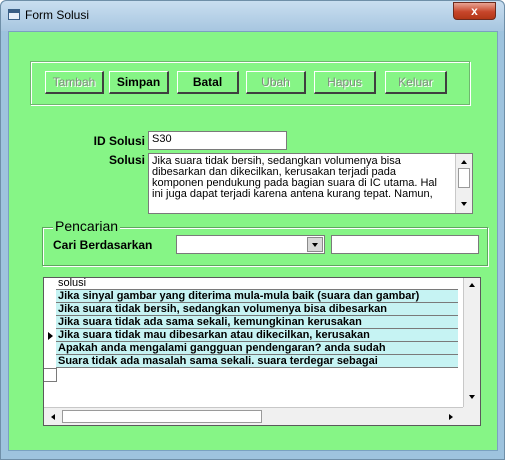 The height and width of the screenshot is (460, 505). Describe the element at coordinates (208, 82) in the screenshot. I see `batal-button: Batal` at that location.